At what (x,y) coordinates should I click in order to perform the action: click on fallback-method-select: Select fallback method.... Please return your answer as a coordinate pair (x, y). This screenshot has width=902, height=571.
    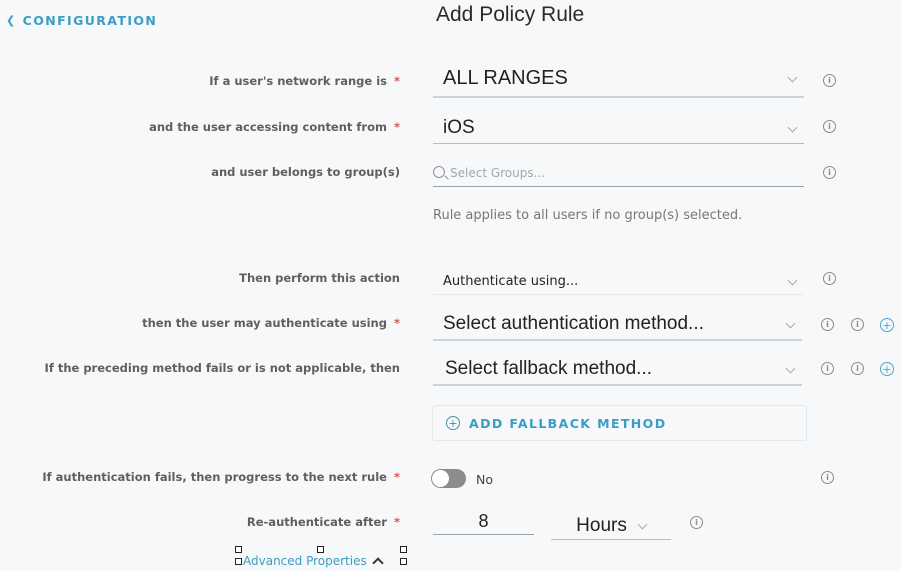
    Looking at the image, I should click on (617, 370).